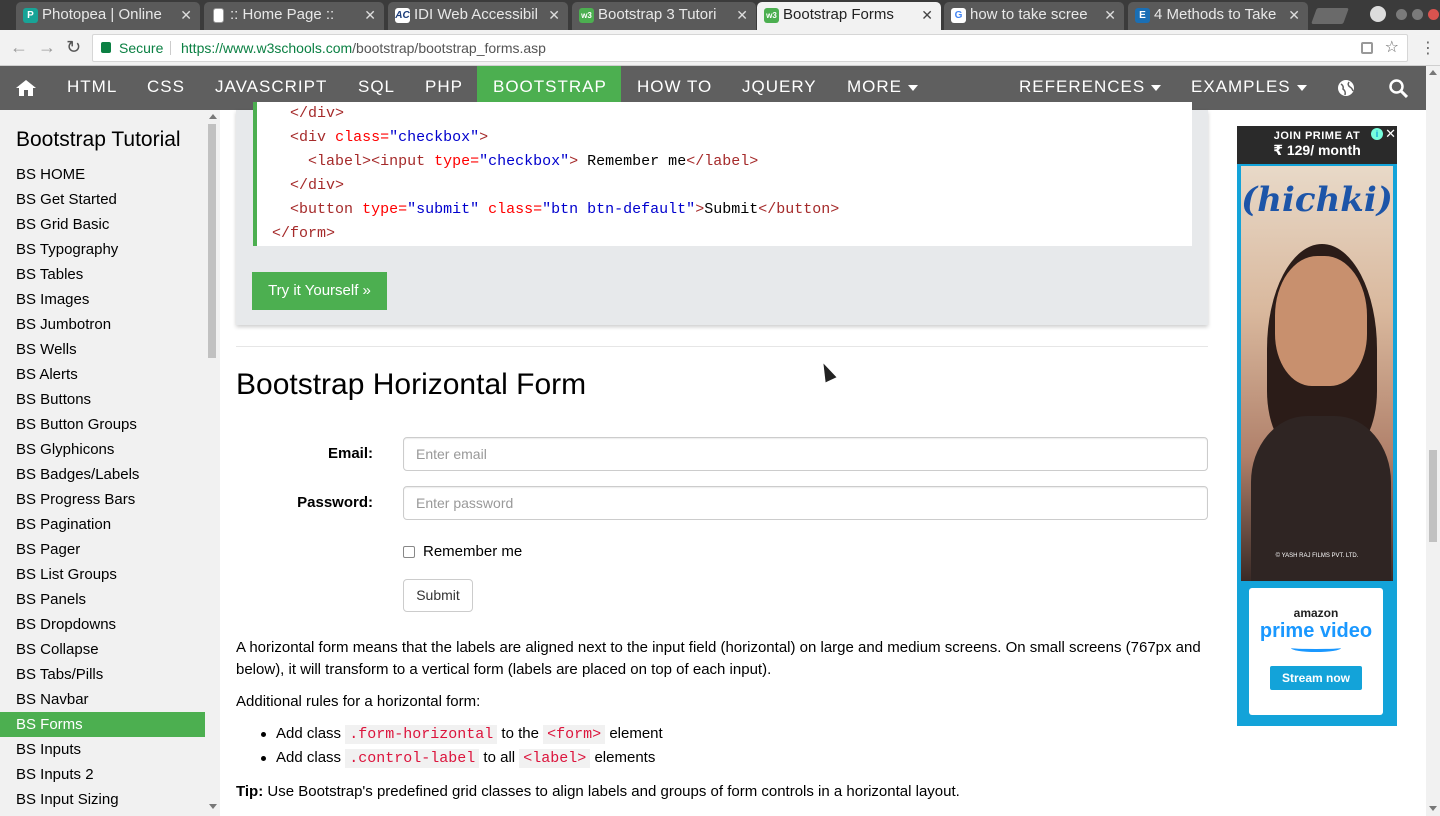 Image resolution: width=1440 pixels, height=816 pixels. I want to click on browser-menu-icon: ⋮, so click(1428, 48).